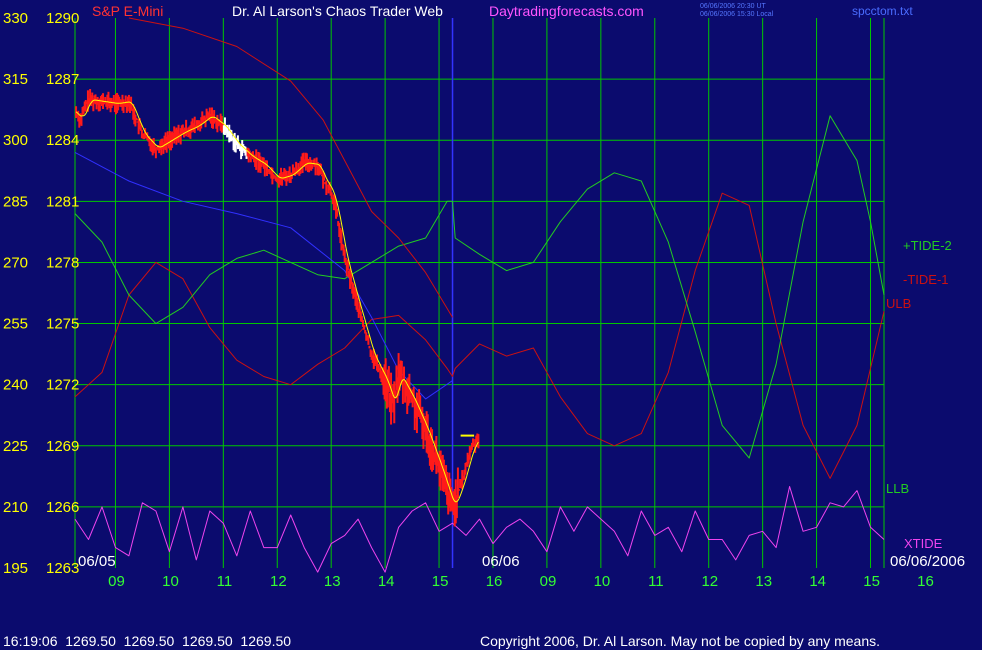 The height and width of the screenshot is (650, 982). What do you see at coordinates (15, 201) in the screenshot?
I see `left-axis-tick-label: 285` at bounding box center [15, 201].